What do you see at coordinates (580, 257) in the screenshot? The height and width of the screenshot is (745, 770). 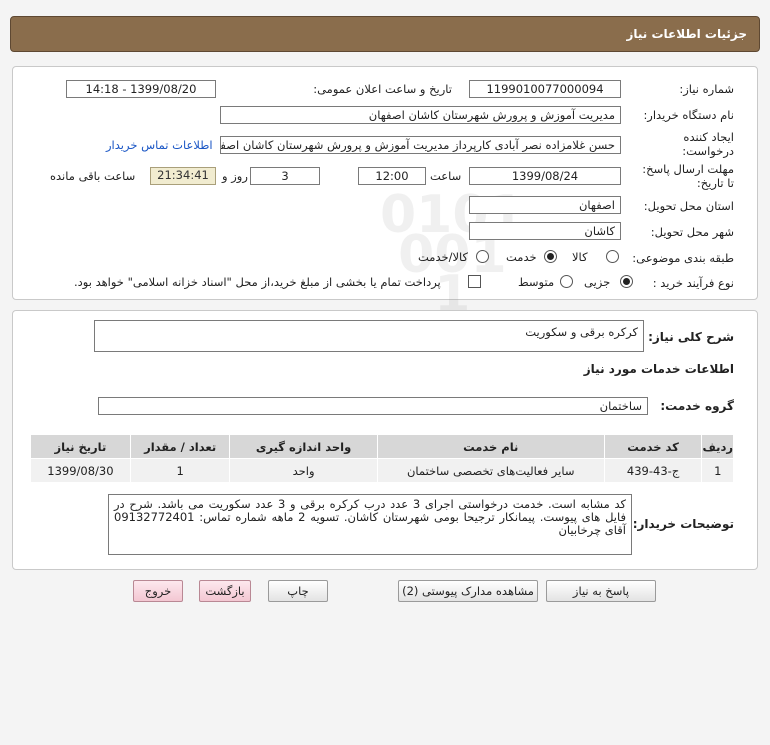 I see `category-option-goods: کالا` at bounding box center [580, 257].